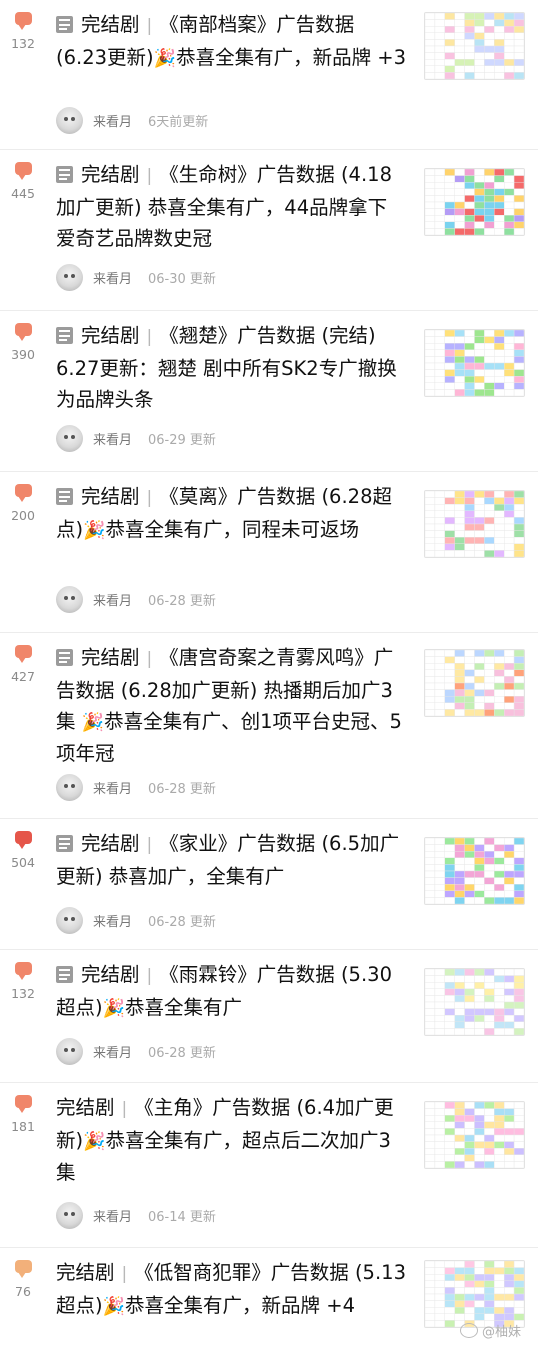  Describe the element at coordinates (136, 787) in the screenshot. I see `post-meta: 来看月 06-28 更新` at that location.